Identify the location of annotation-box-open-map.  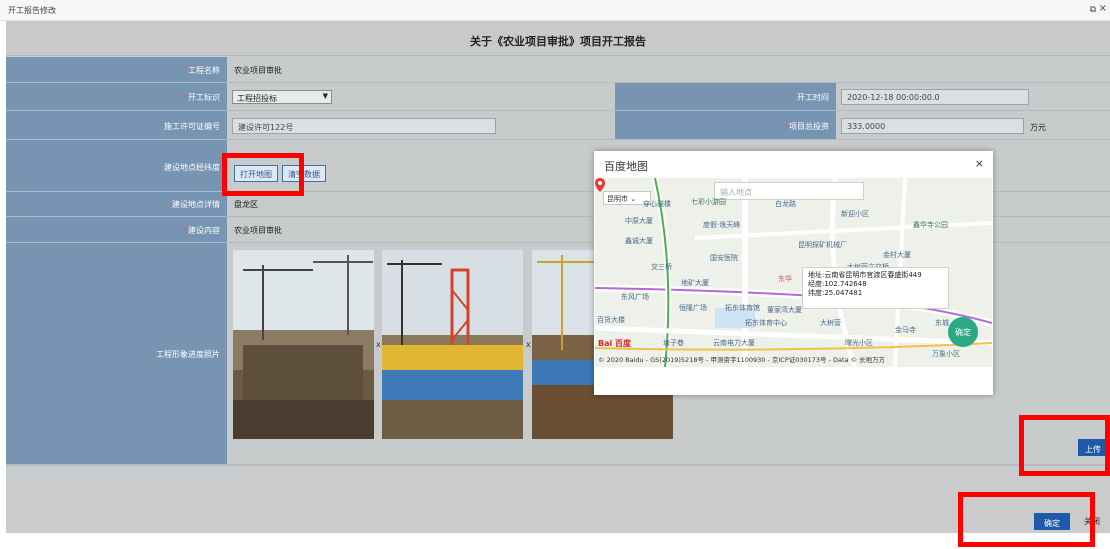
(263, 174).